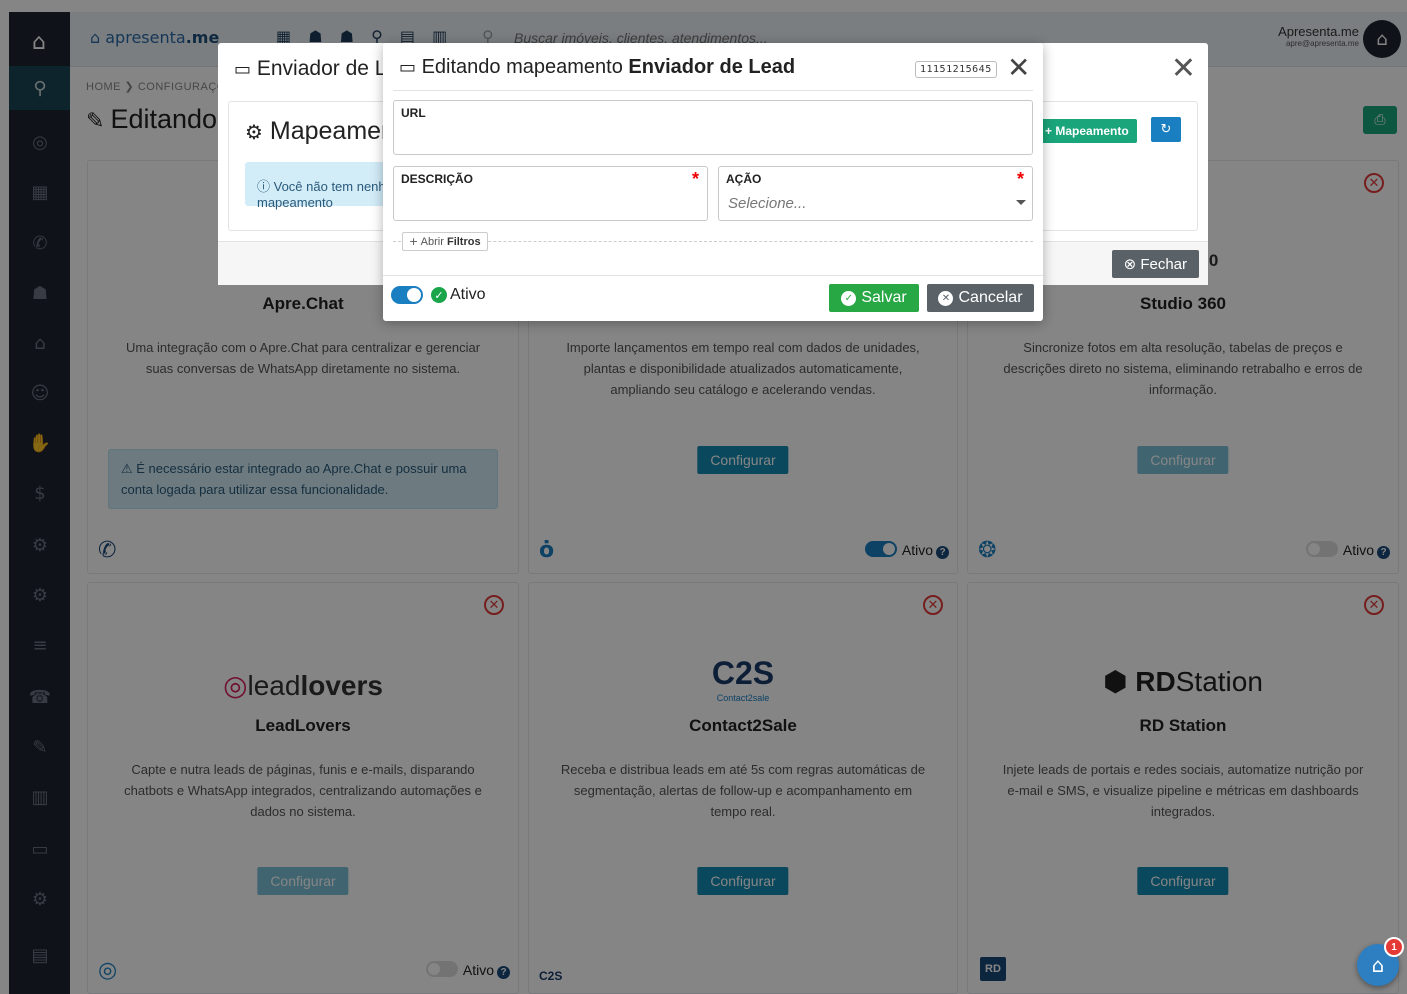  What do you see at coordinates (1021, 202) in the screenshot?
I see `chevron-down-icon` at bounding box center [1021, 202].